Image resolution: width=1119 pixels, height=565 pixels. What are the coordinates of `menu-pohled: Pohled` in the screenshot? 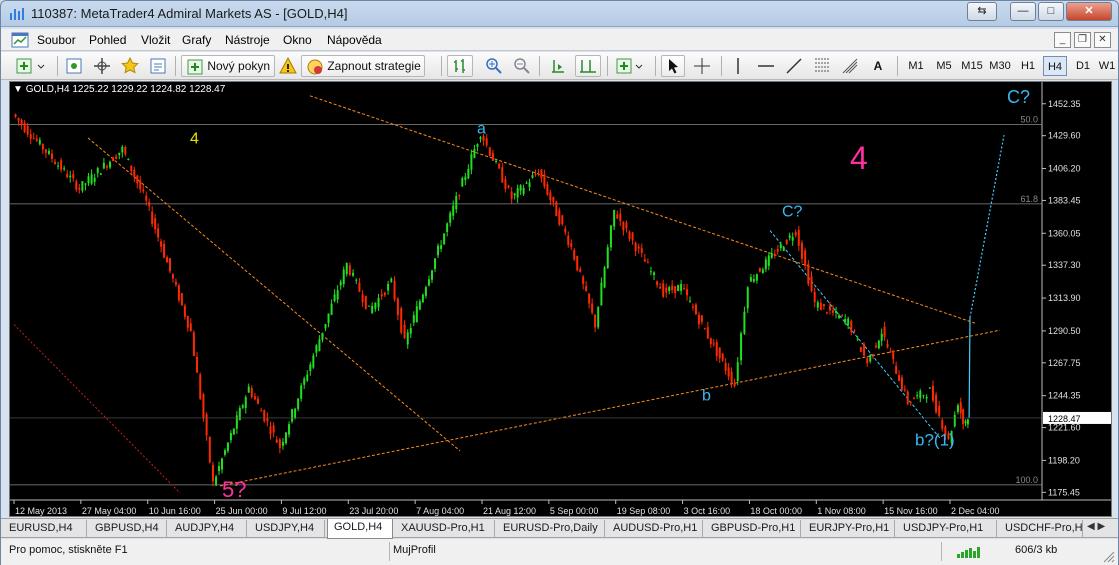 It's located at (107, 40).